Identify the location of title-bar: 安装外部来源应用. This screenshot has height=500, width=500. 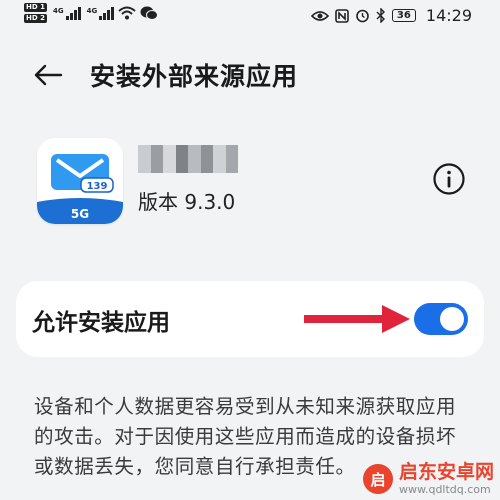
(250, 74).